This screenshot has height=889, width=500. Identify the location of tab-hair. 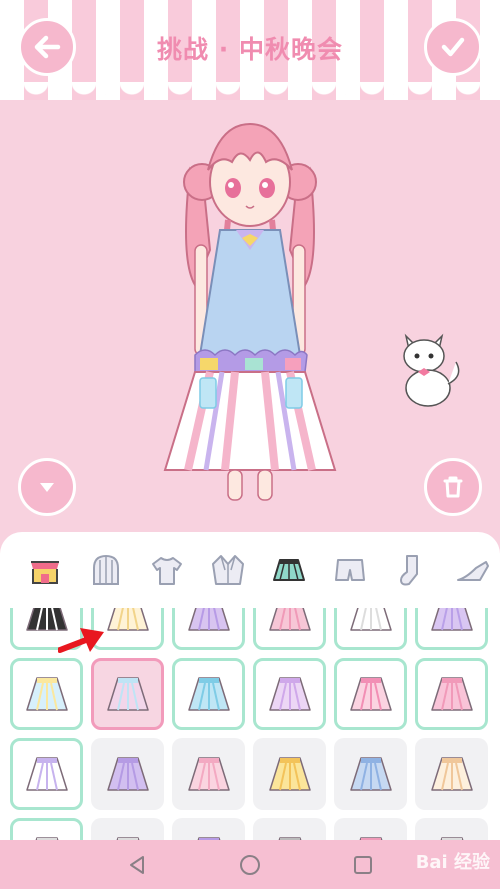
(105, 570).